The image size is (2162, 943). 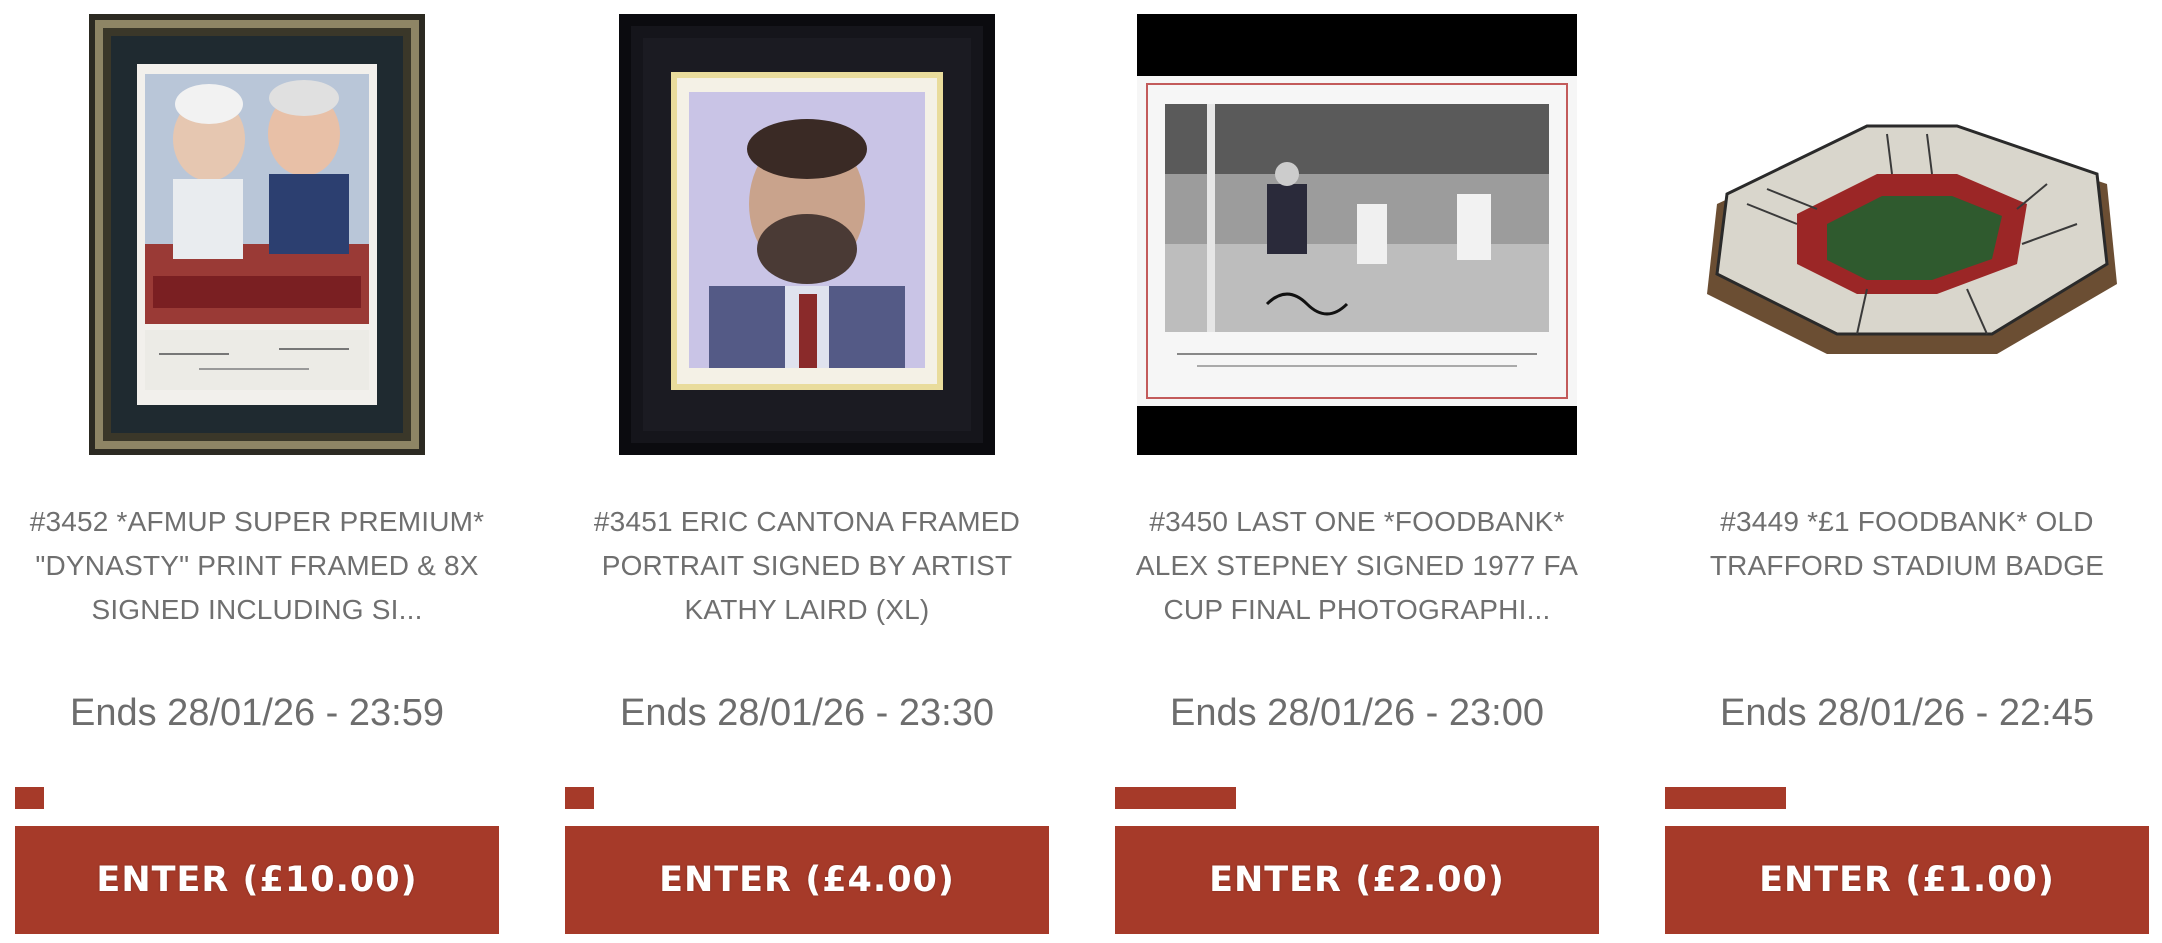 What do you see at coordinates (807, 880) in the screenshot?
I see `enter-button: ENTER (£4.00)` at bounding box center [807, 880].